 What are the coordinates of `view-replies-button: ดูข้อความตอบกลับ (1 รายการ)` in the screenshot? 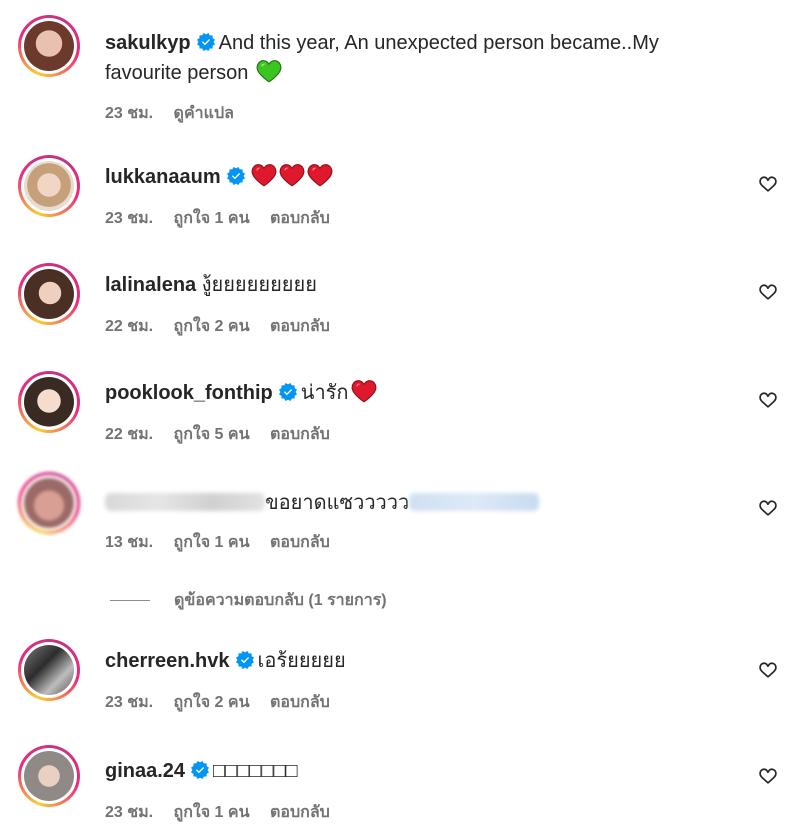 It's located at (248, 600).